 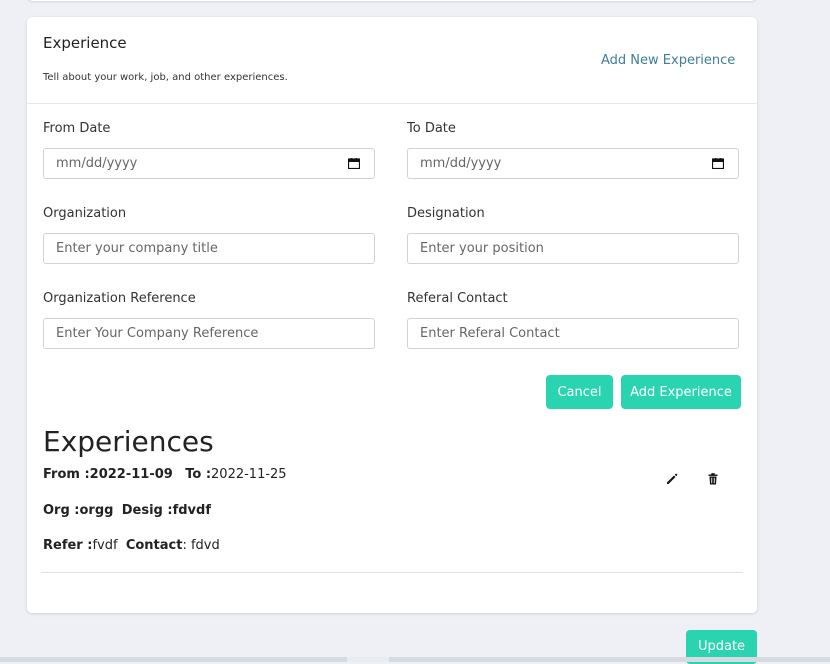 What do you see at coordinates (415, 659) in the screenshot?
I see `horizontal-scrollbar` at bounding box center [415, 659].